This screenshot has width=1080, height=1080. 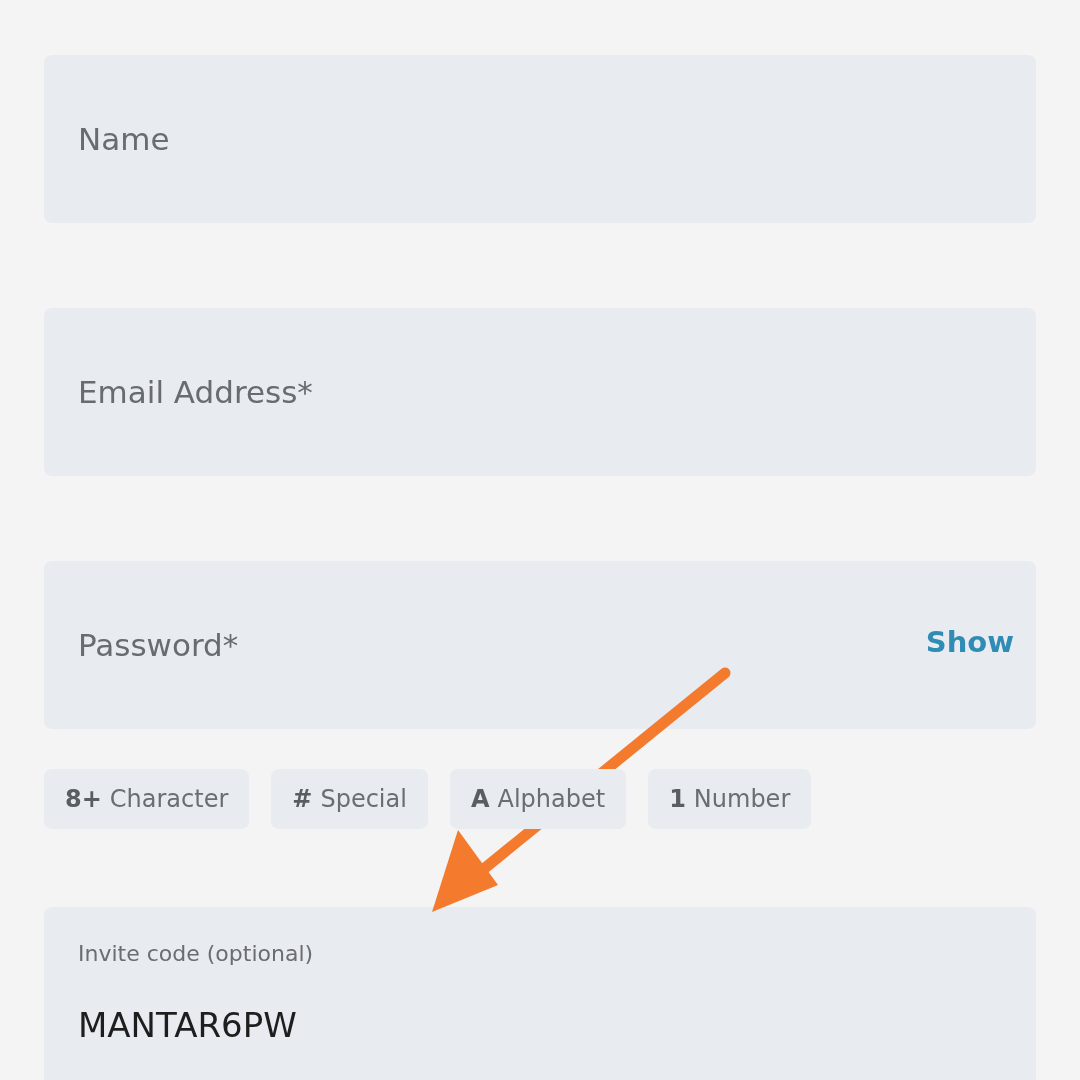 What do you see at coordinates (147, 799) in the screenshot?
I see `requirement-tag: 8+ Character` at bounding box center [147, 799].